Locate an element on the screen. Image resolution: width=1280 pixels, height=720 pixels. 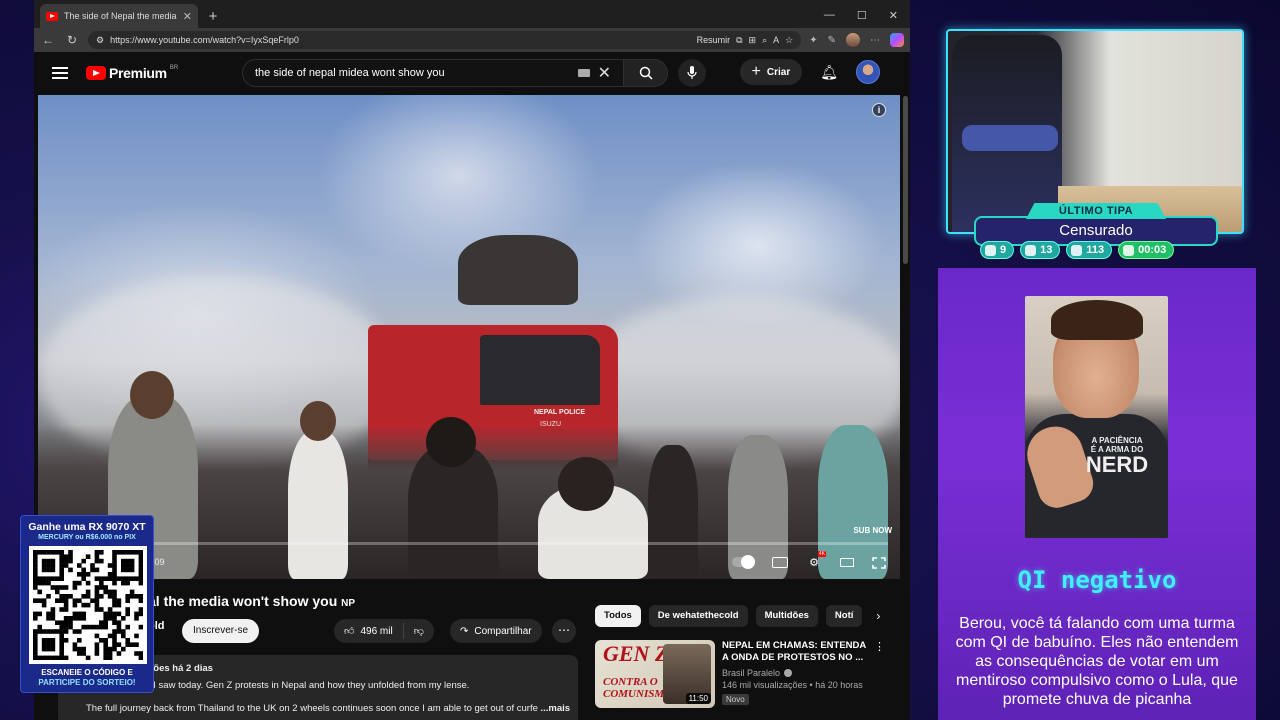
description-meta: ções há 2 dias is located at coordinates (180, 668).